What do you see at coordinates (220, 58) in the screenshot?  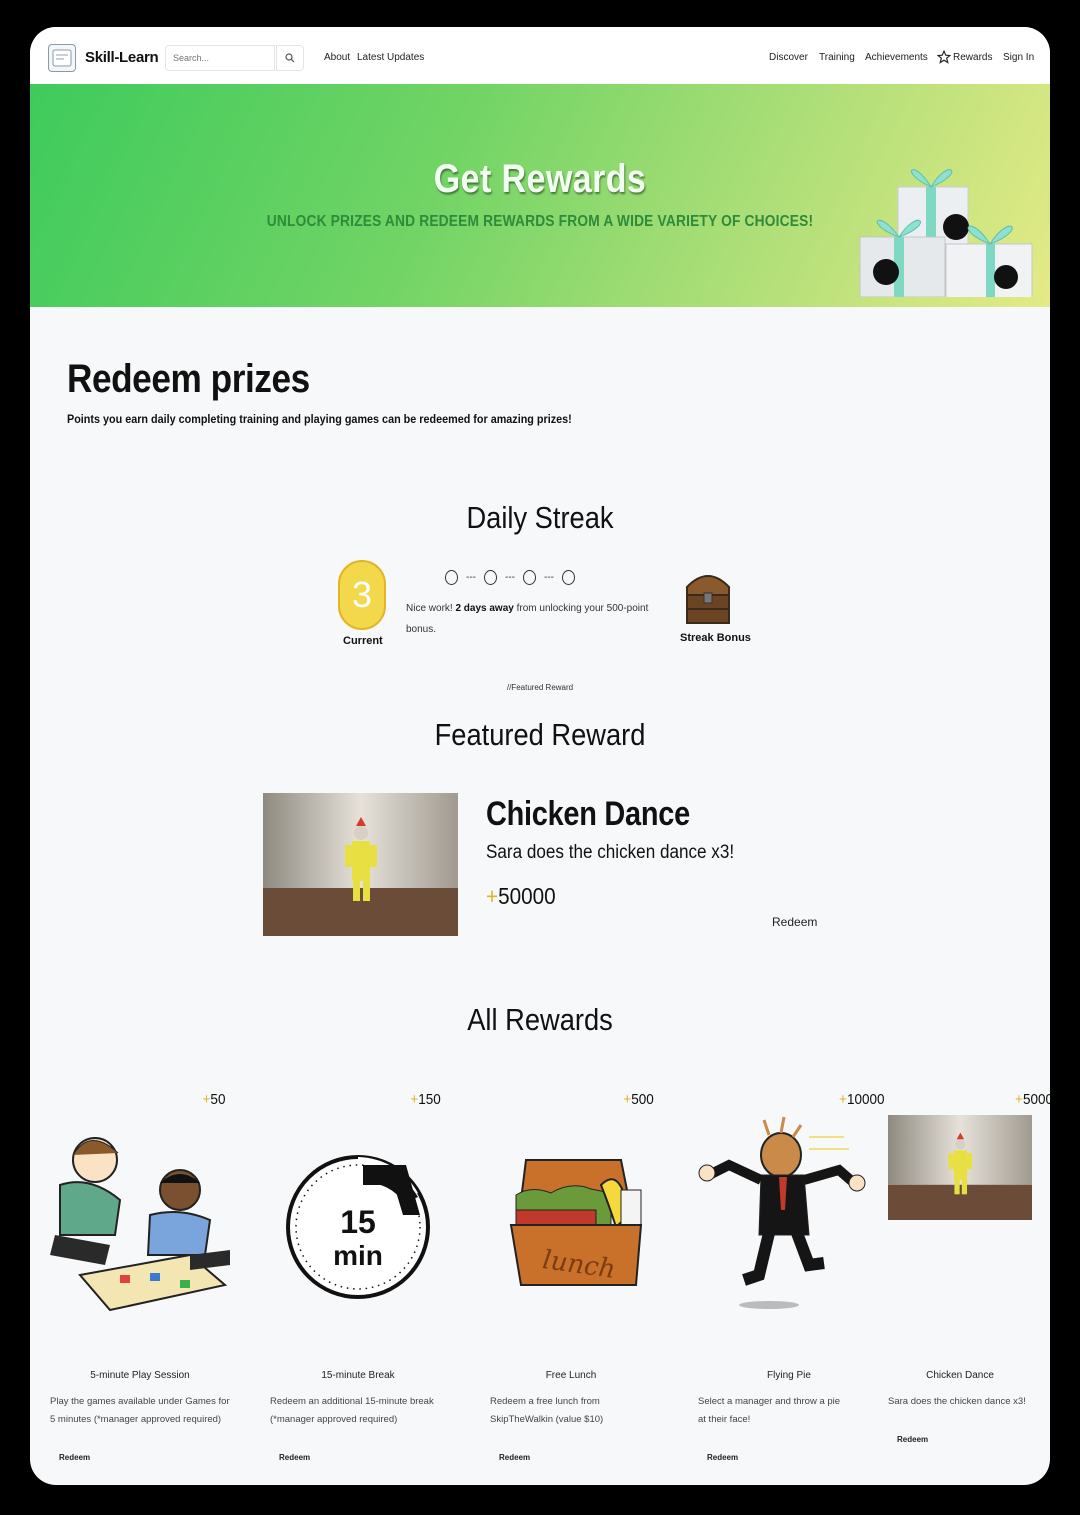 I see `search-input` at bounding box center [220, 58].